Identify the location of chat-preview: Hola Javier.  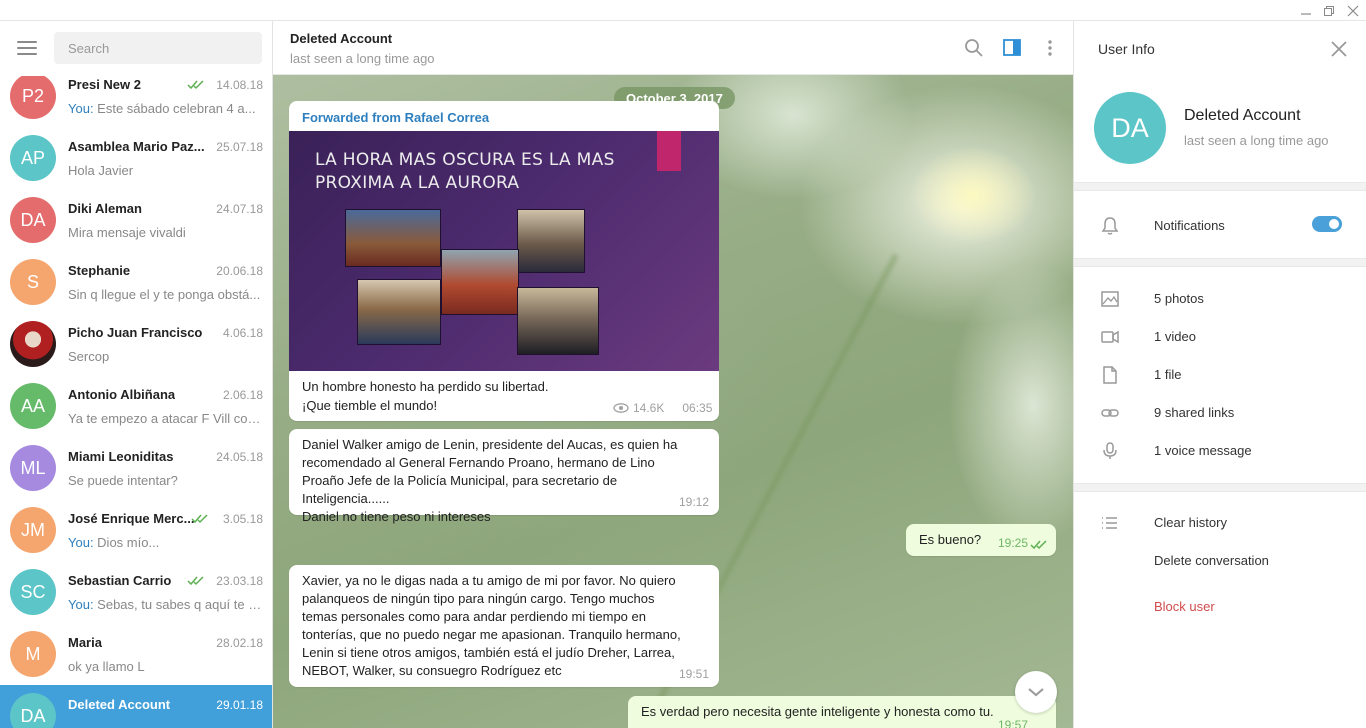
(101, 170).